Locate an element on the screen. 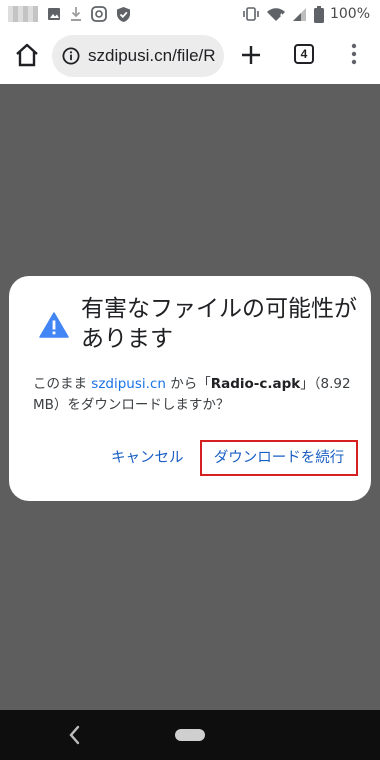  dialog-title: 有害なファイルの可能性があります is located at coordinates (219, 324).